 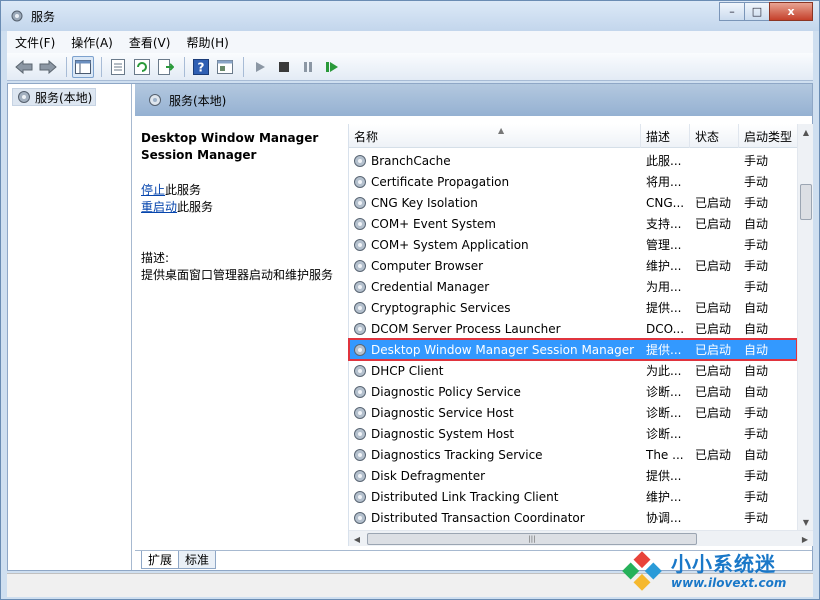 I want to click on service-row: Disk Defragmenter 提供... 手动, so click(x=573, y=475).